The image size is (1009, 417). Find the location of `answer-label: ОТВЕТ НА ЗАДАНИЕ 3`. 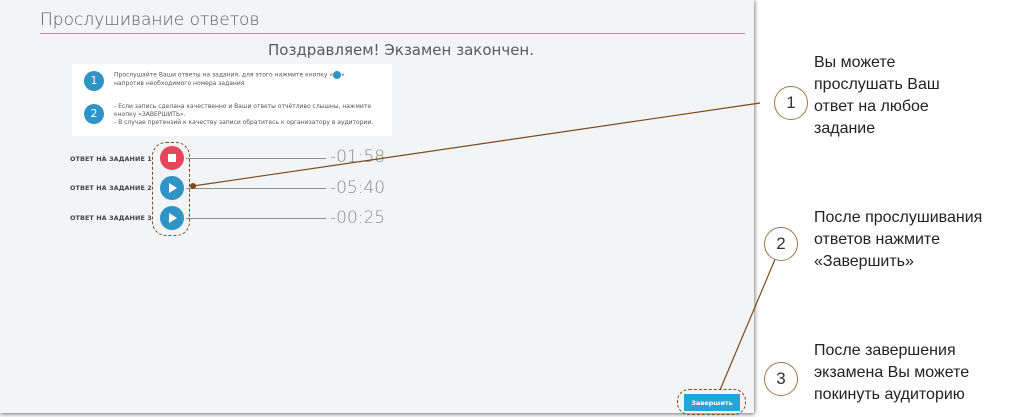

answer-label: ОТВЕТ НА ЗАДАНИЕ 3 is located at coordinates (111, 218).